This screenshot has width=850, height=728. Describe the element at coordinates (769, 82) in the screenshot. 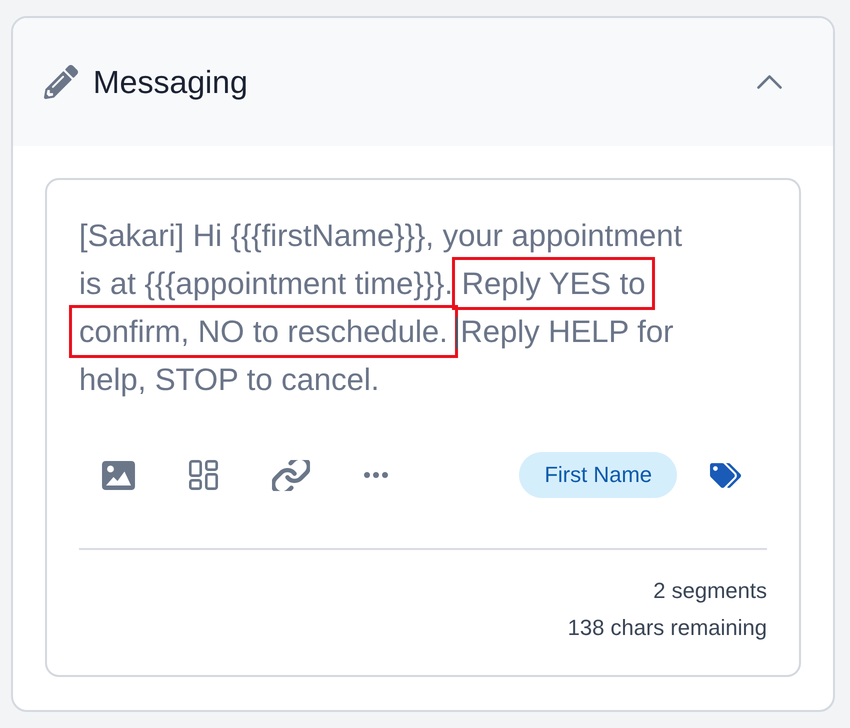

I see `chevron-up-icon` at that location.